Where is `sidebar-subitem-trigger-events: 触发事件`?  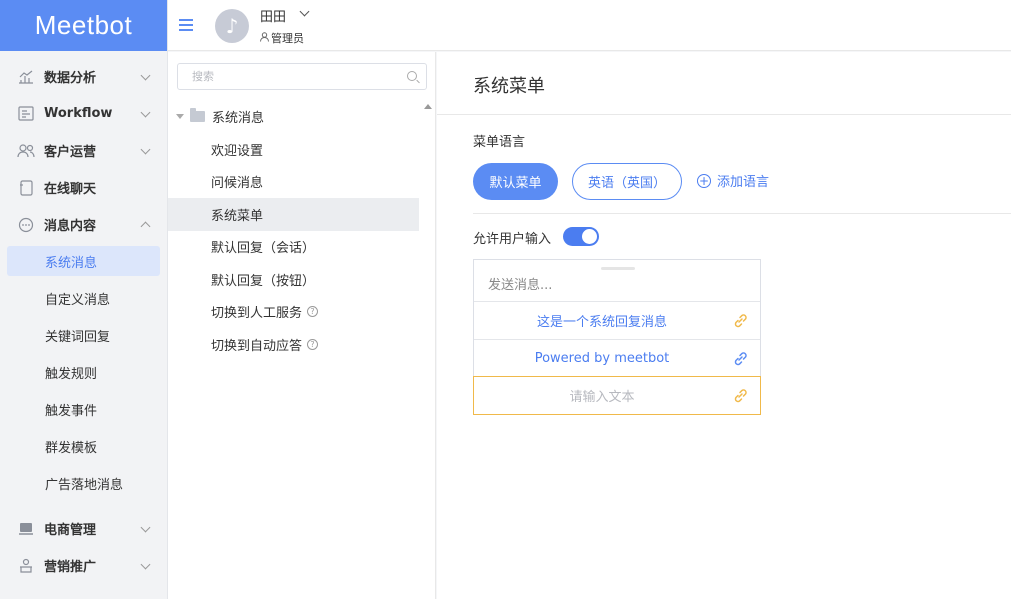 sidebar-subitem-trigger-events: 触发事件 is located at coordinates (83, 409).